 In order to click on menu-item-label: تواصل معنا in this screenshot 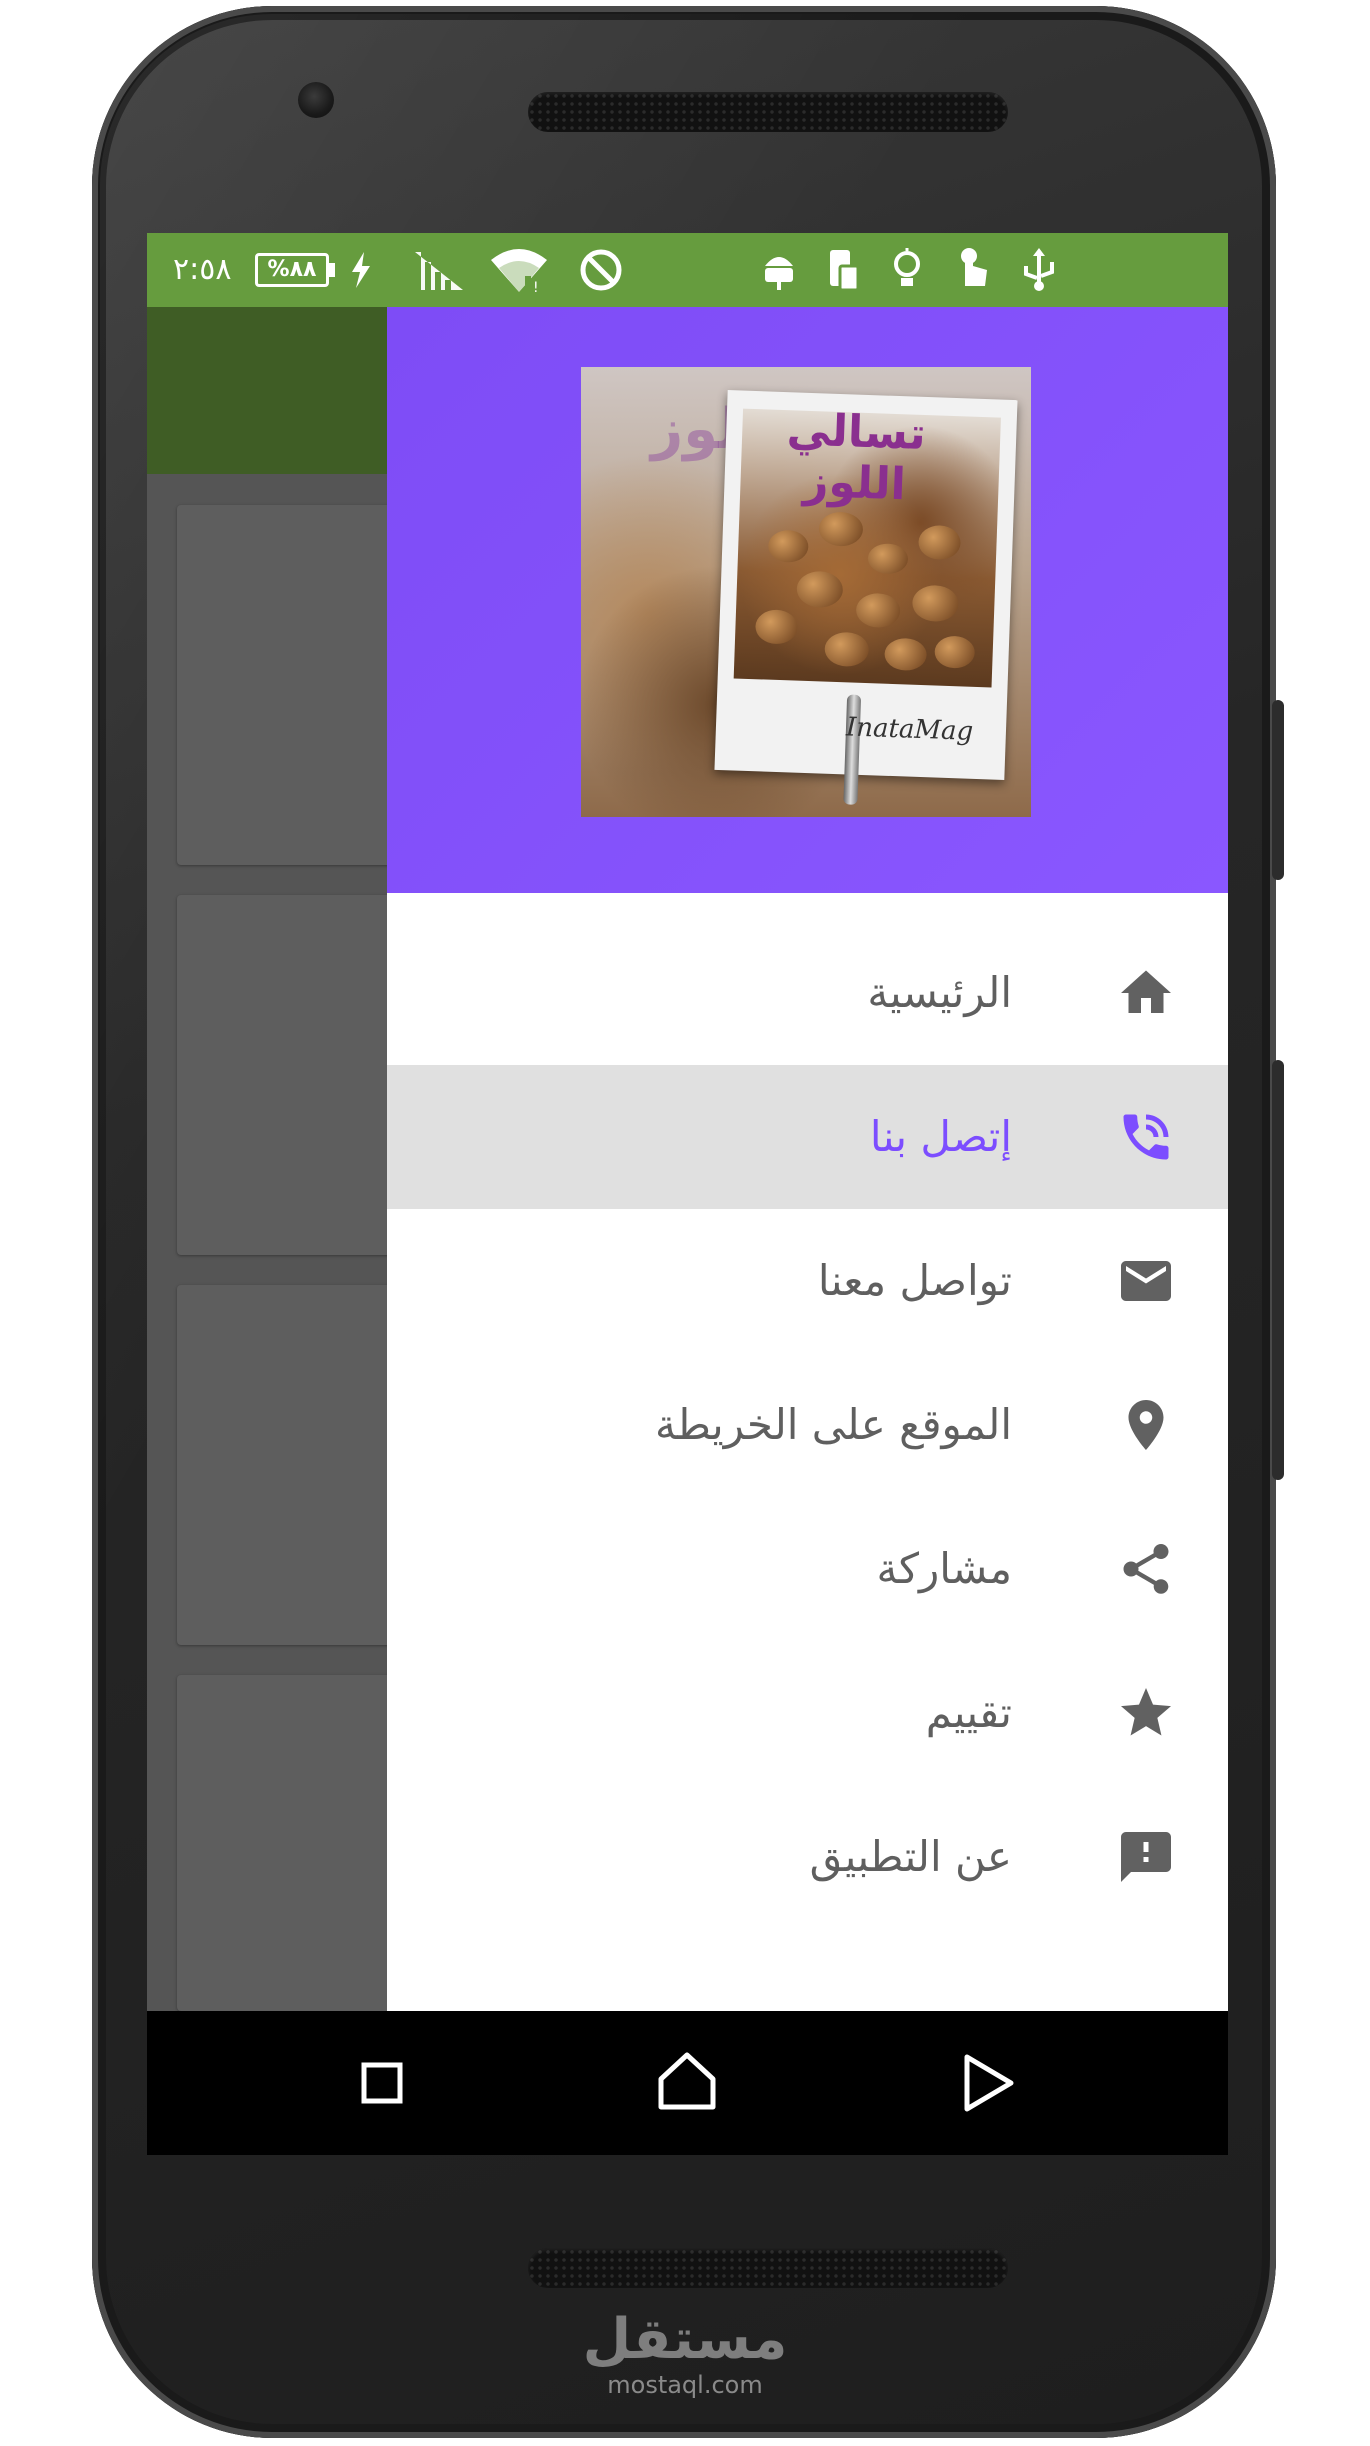, I will do `click(914, 1280)`.